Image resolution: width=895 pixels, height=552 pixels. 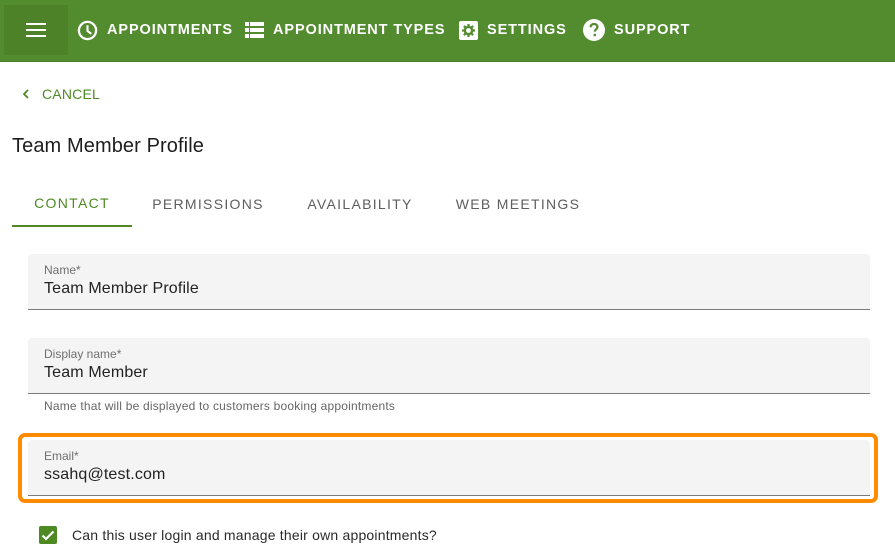 I want to click on email-field: Email* ssahq@test.com, so click(x=449, y=468).